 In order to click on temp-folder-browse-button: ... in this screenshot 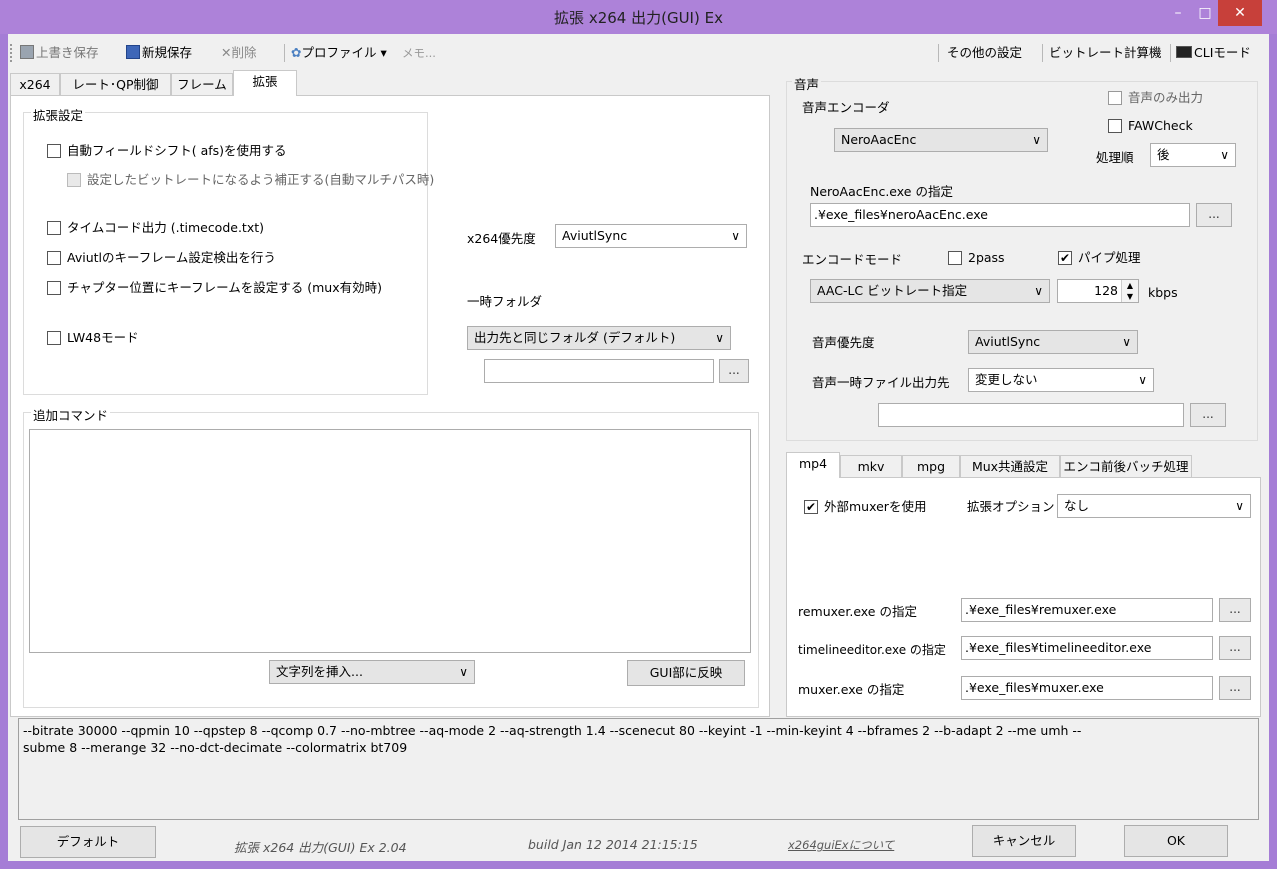, I will do `click(734, 371)`.